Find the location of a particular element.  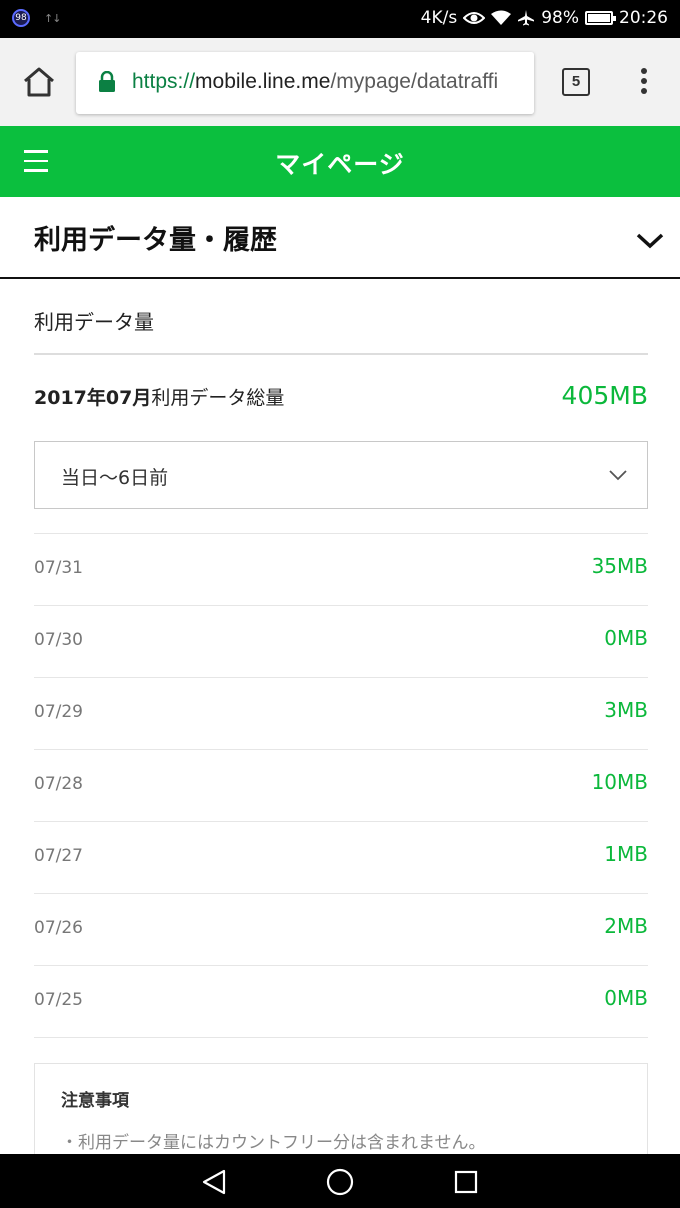

system-nav-bar is located at coordinates (340, 1181).